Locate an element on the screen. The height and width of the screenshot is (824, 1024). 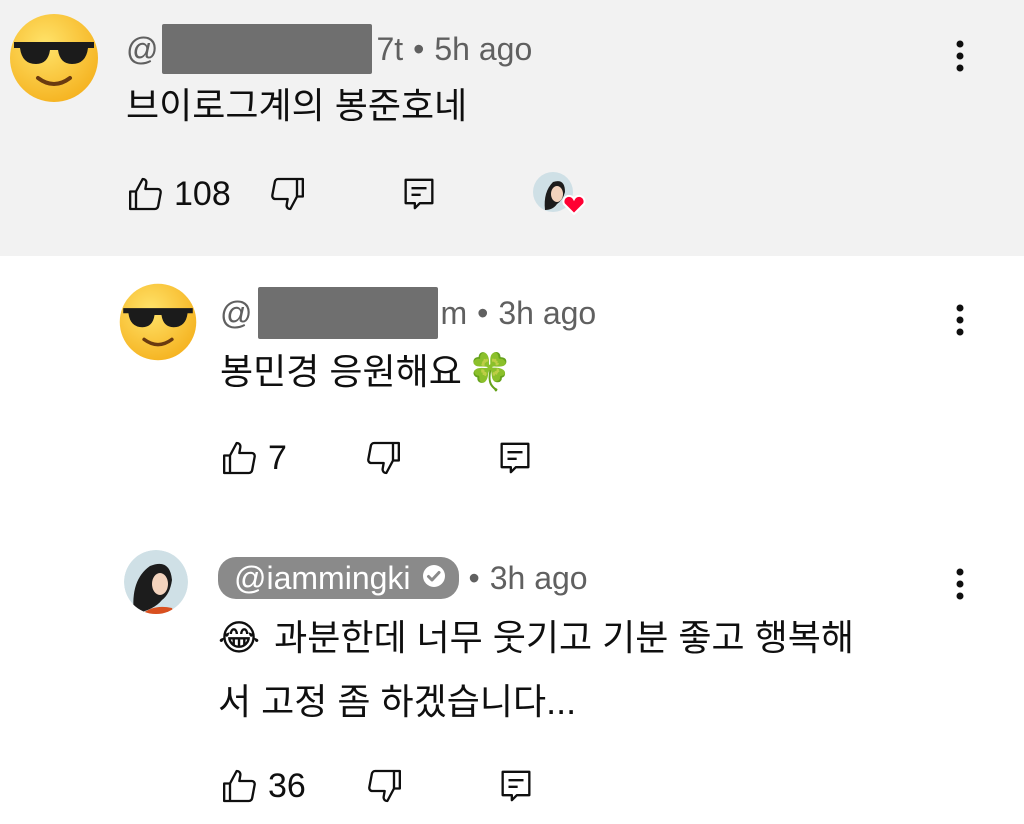
comment-actions: 36 is located at coordinates (378, 786).